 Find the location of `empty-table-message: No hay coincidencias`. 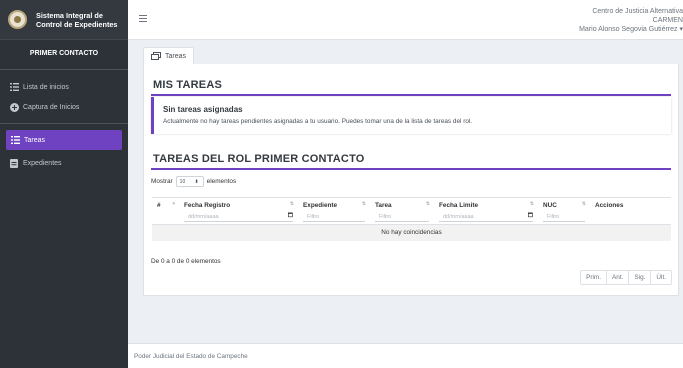

empty-table-message: No hay coincidencias is located at coordinates (411, 232).